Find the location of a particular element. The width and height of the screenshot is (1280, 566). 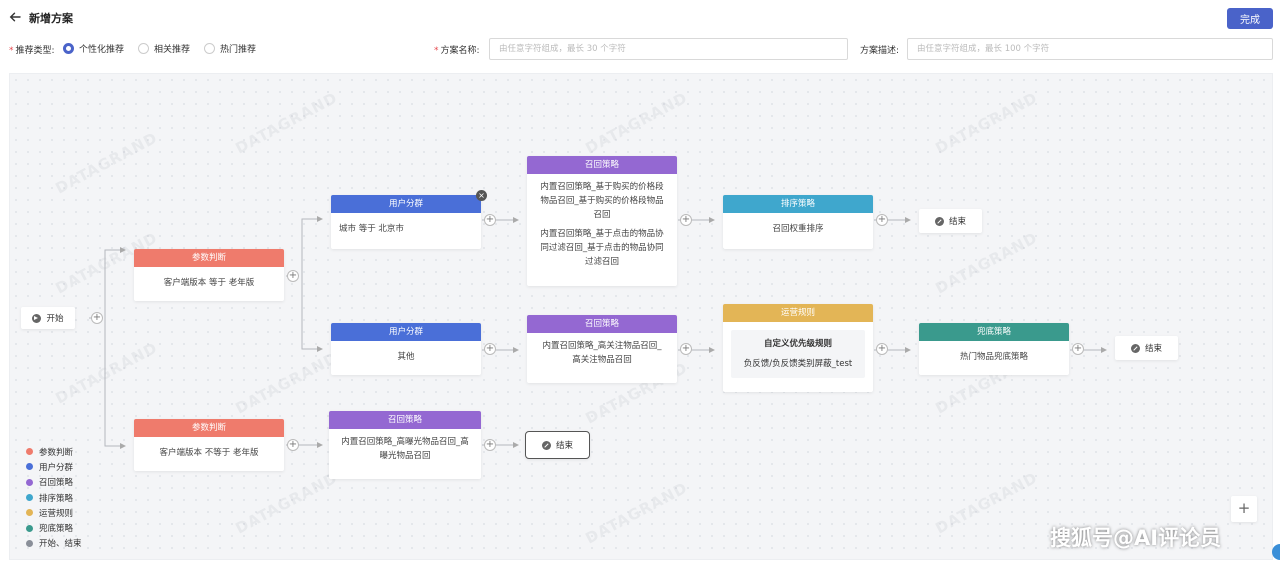

brand-watermark: 搜狐号@AI评论员 is located at coordinates (1136, 538).